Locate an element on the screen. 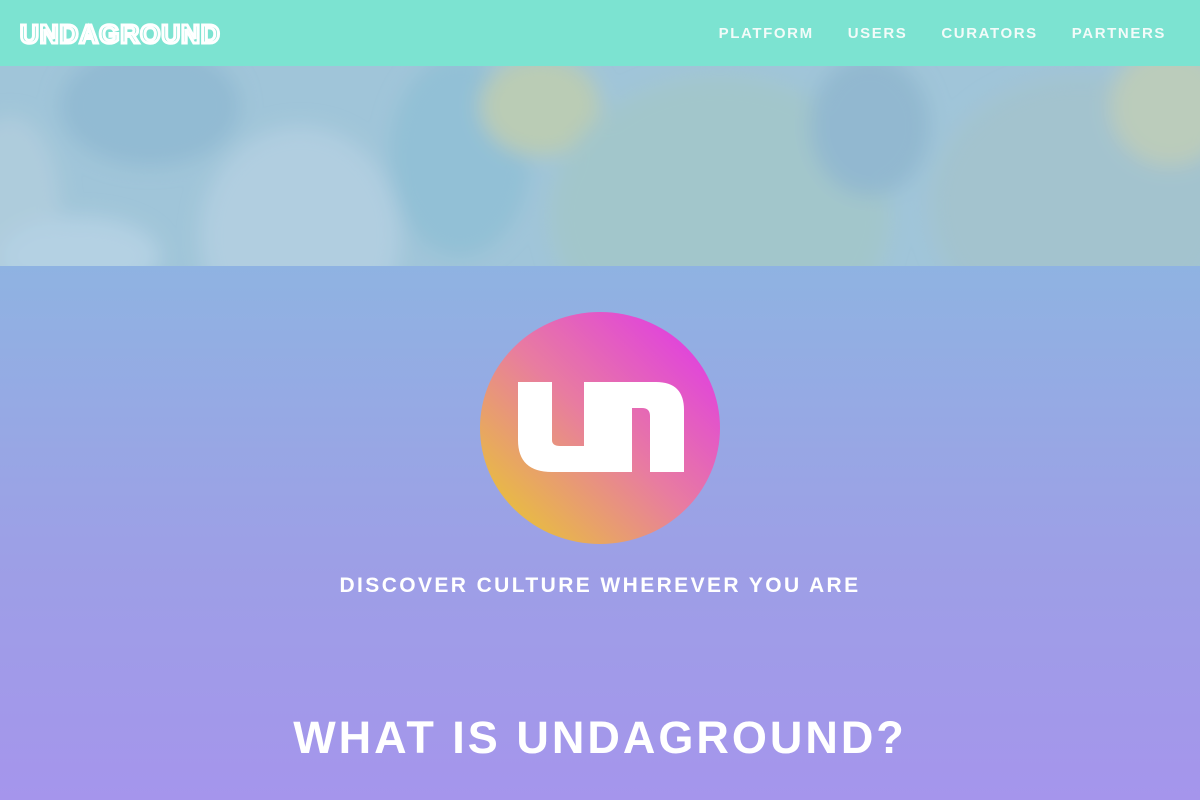  logo-text: UNDAGROUND is located at coordinates (120, 34).